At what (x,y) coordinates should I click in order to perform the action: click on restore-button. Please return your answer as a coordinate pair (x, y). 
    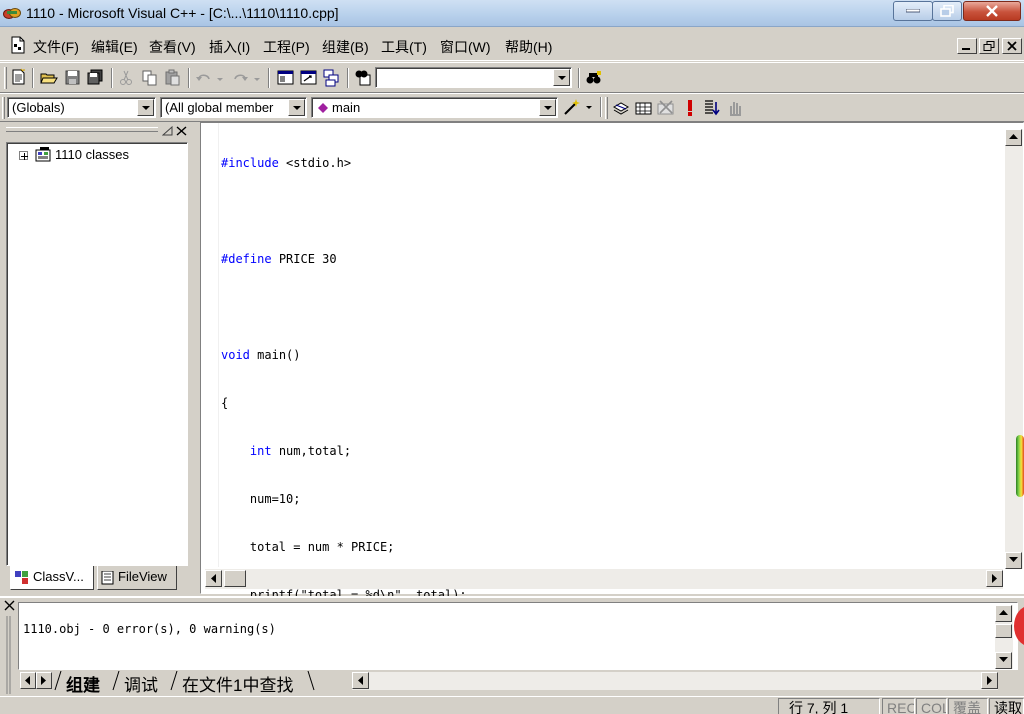
    Looking at the image, I should click on (947, 11).